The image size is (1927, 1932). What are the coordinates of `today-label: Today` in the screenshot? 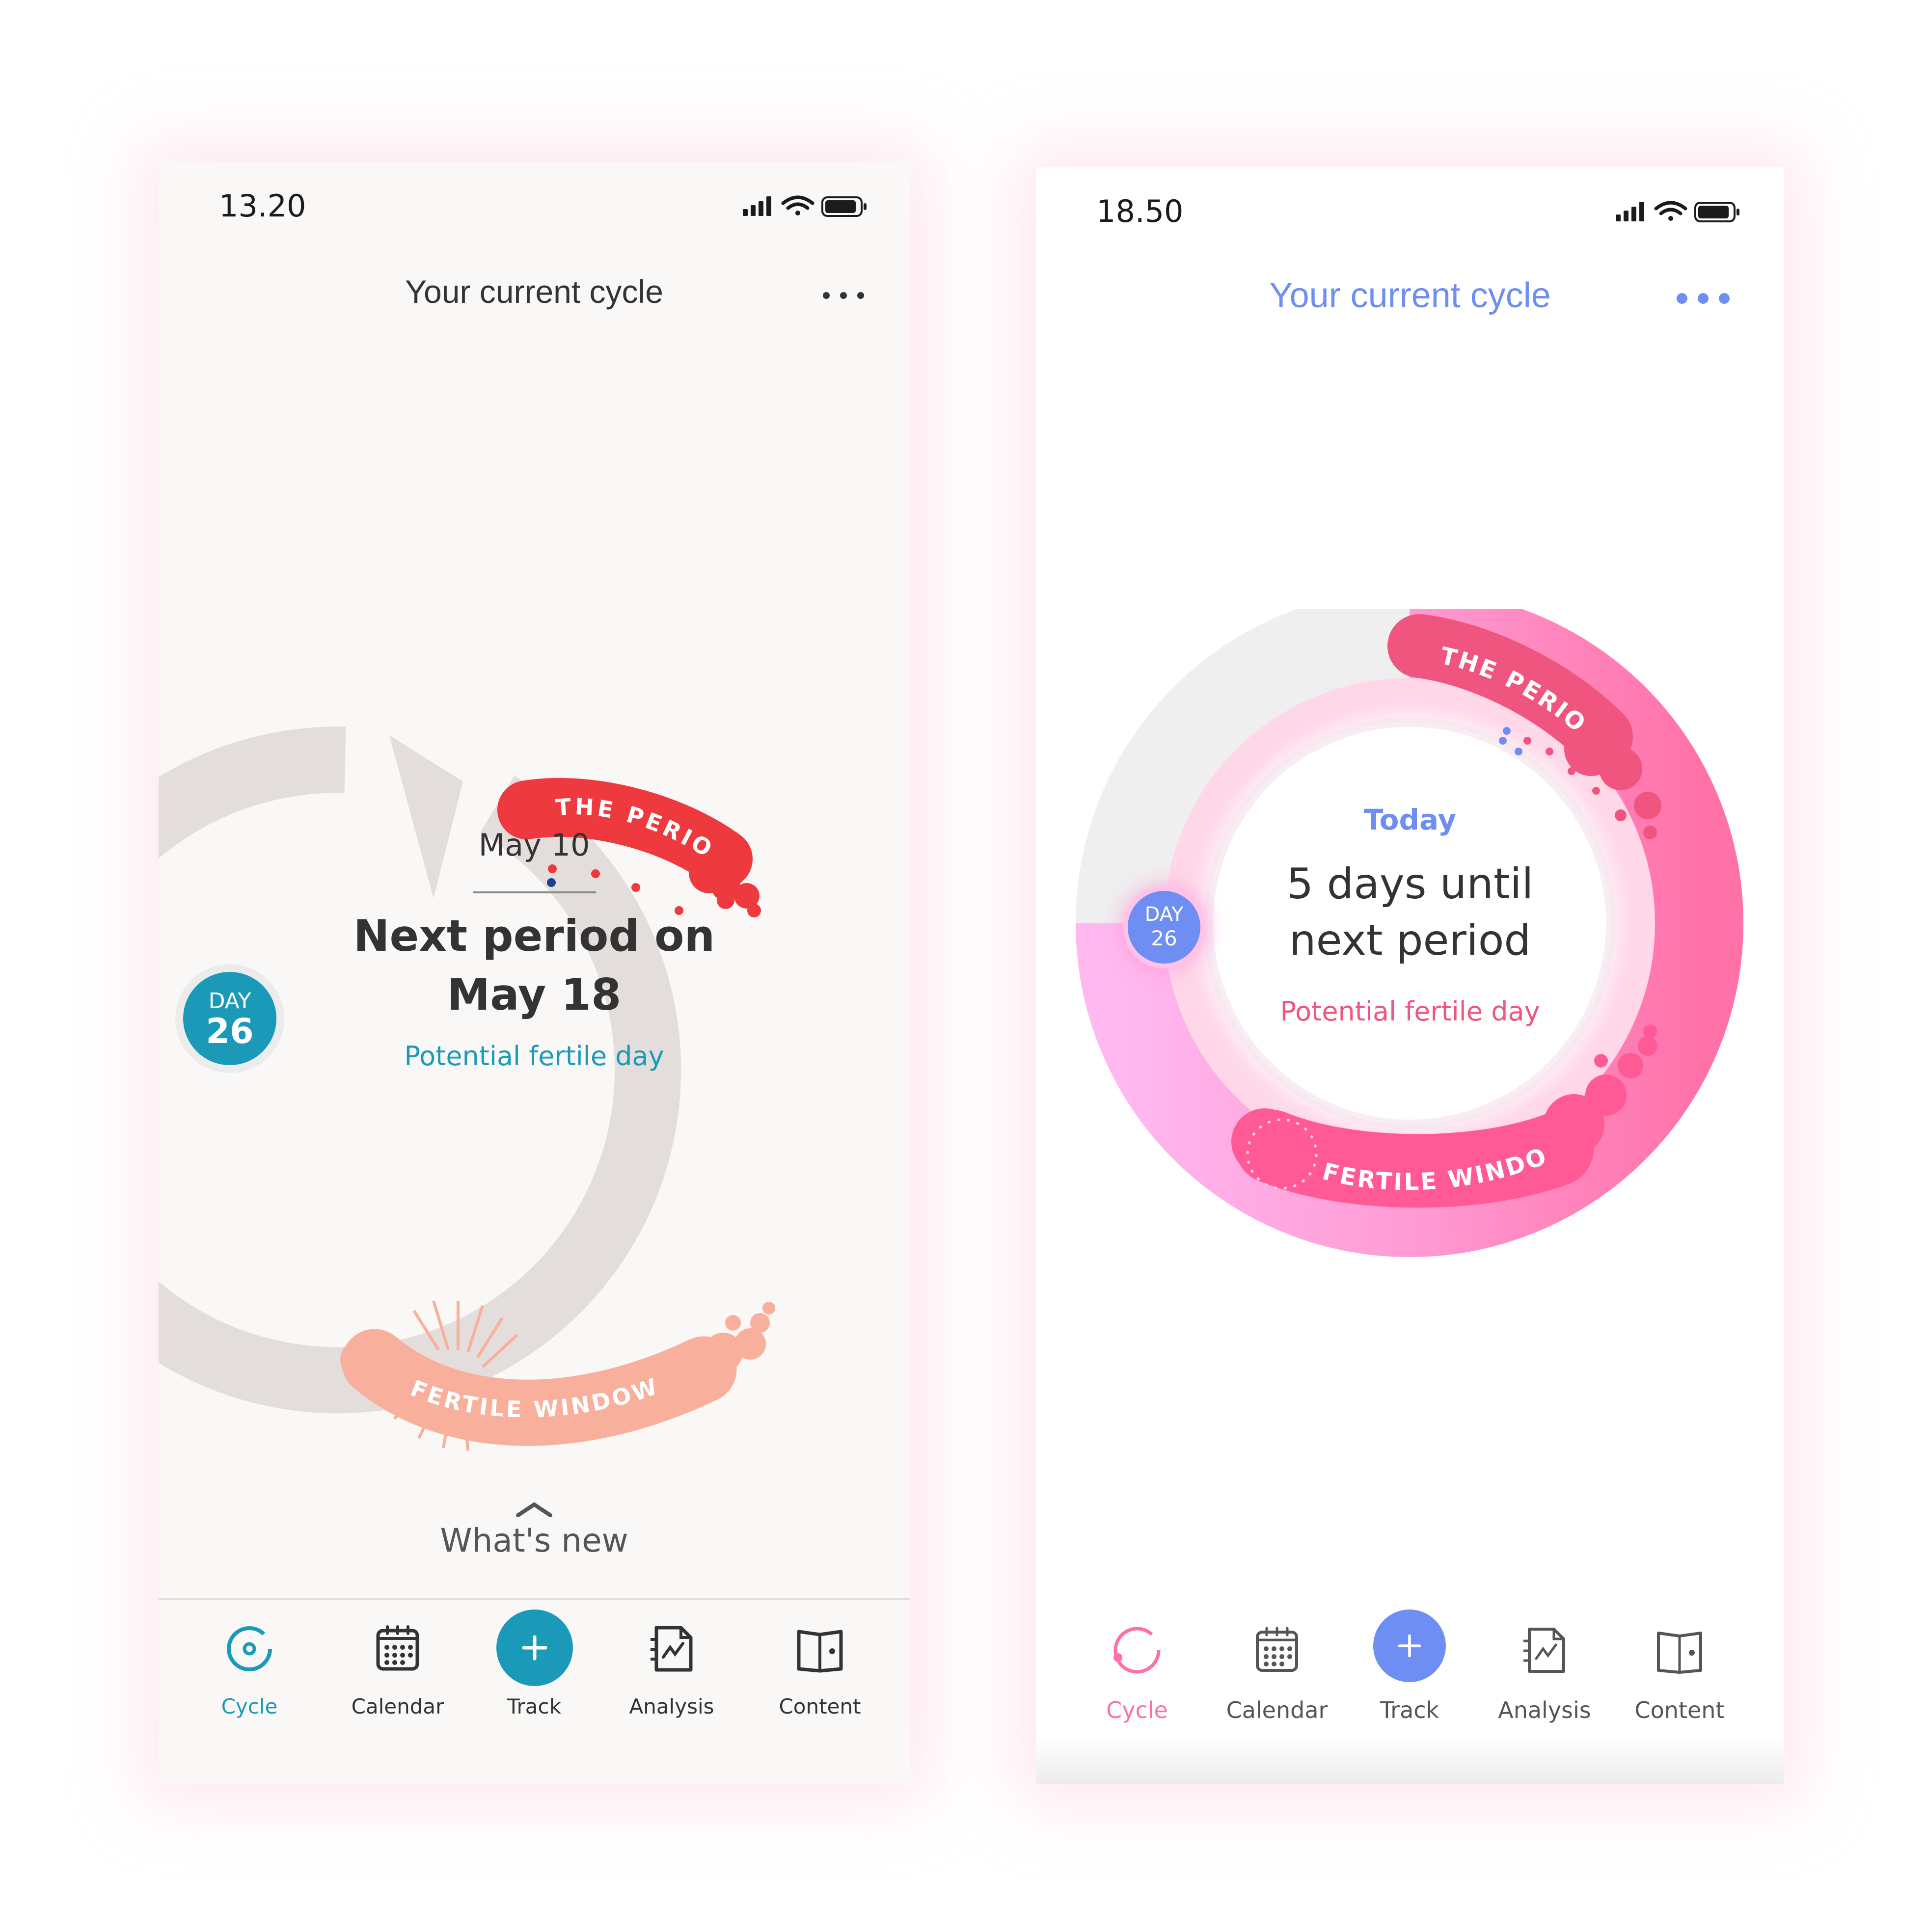 It's located at (1410, 819).